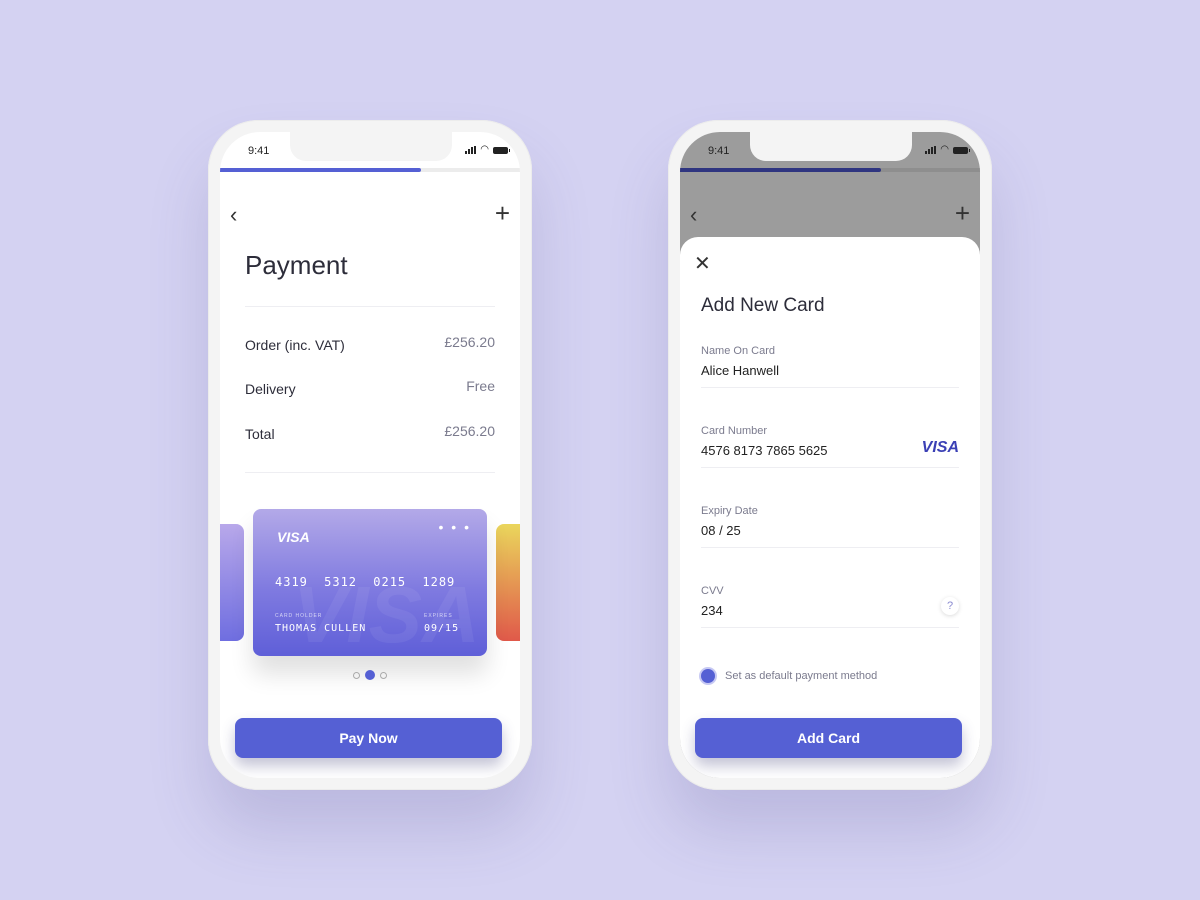 The image size is (1200, 900). What do you see at coordinates (442, 628) in the screenshot?
I see `card-expires: 09/15` at bounding box center [442, 628].